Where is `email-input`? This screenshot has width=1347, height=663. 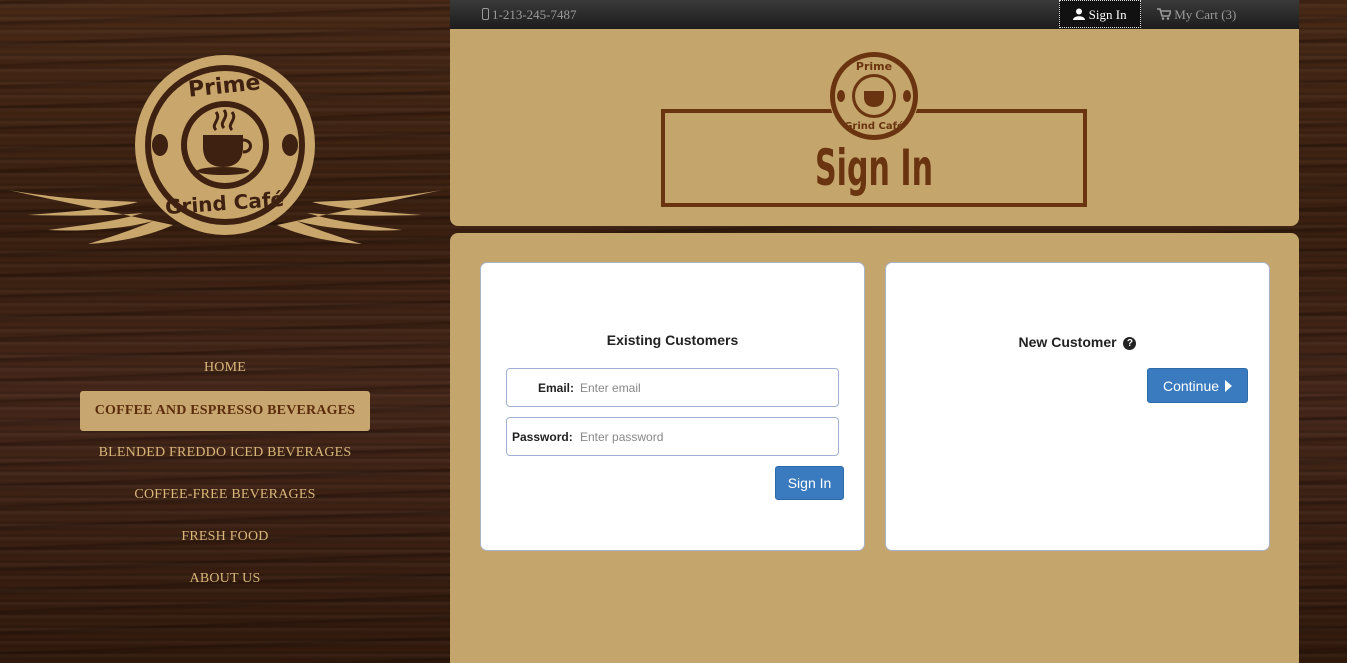 email-input is located at coordinates (705, 388).